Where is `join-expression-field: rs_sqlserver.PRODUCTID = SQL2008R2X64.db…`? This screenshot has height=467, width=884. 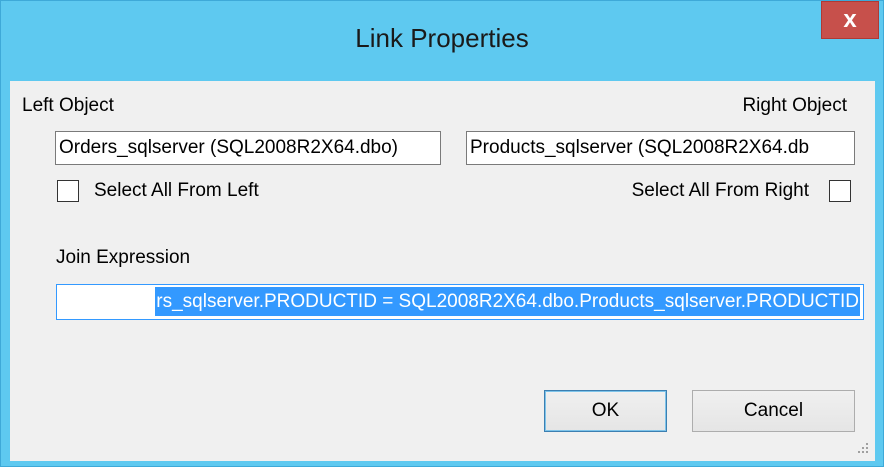
join-expression-field: rs_sqlserver.PRODUCTID = SQL2008R2X64.db… is located at coordinates (460, 302).